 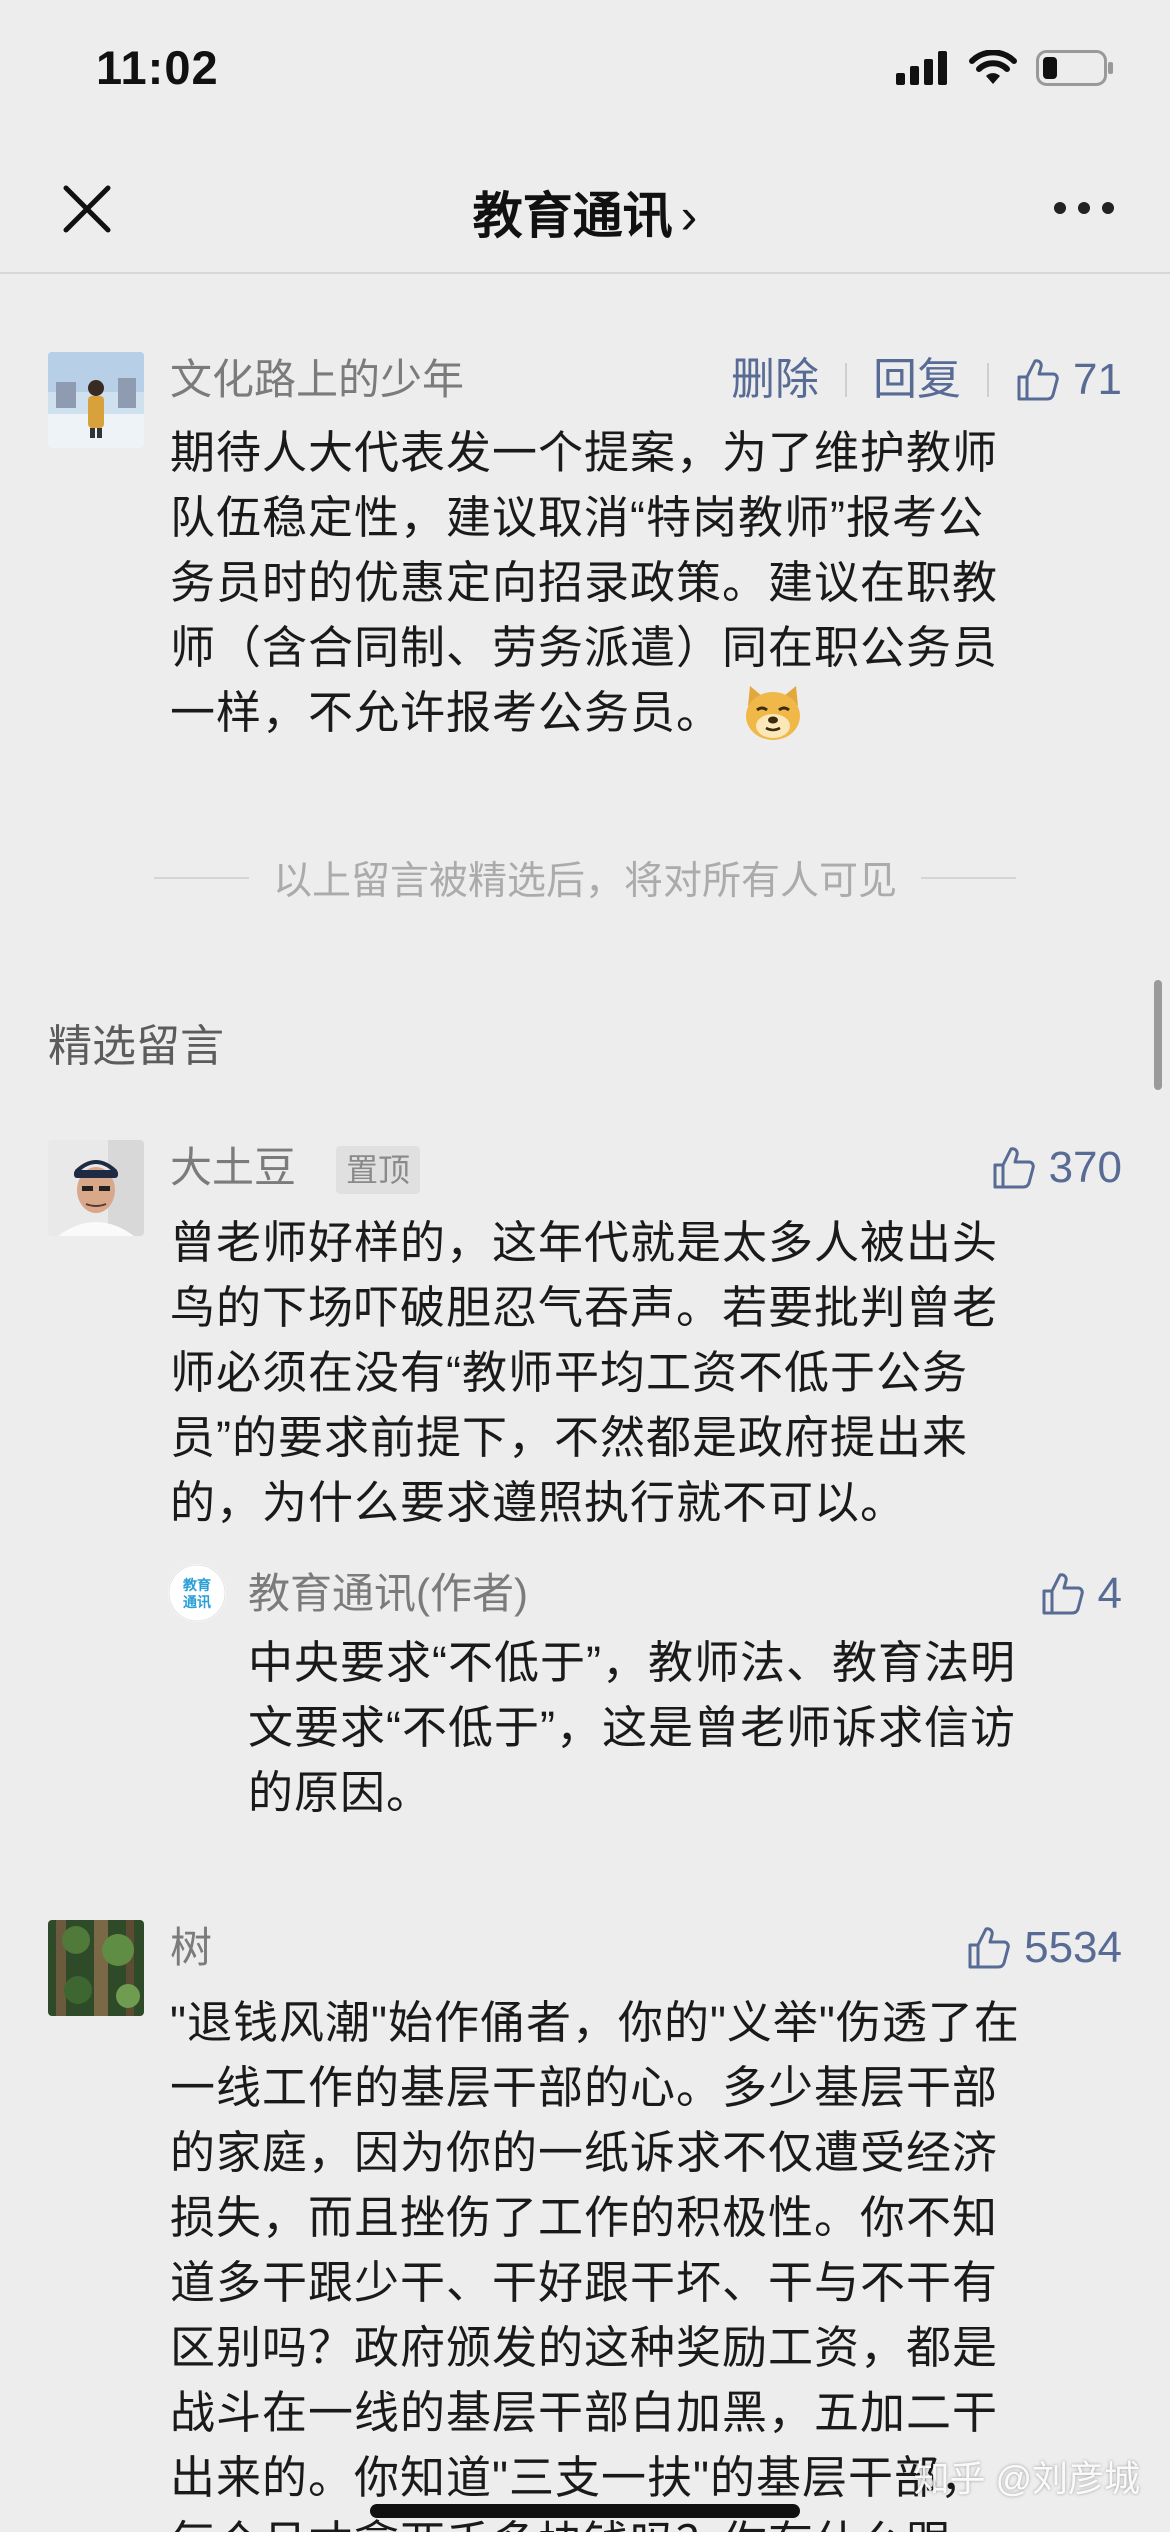 What do you see at coordinates (1085, 1167) in the screenshot?
I see `like-count: 370` at bounding box center [1085, 1167].